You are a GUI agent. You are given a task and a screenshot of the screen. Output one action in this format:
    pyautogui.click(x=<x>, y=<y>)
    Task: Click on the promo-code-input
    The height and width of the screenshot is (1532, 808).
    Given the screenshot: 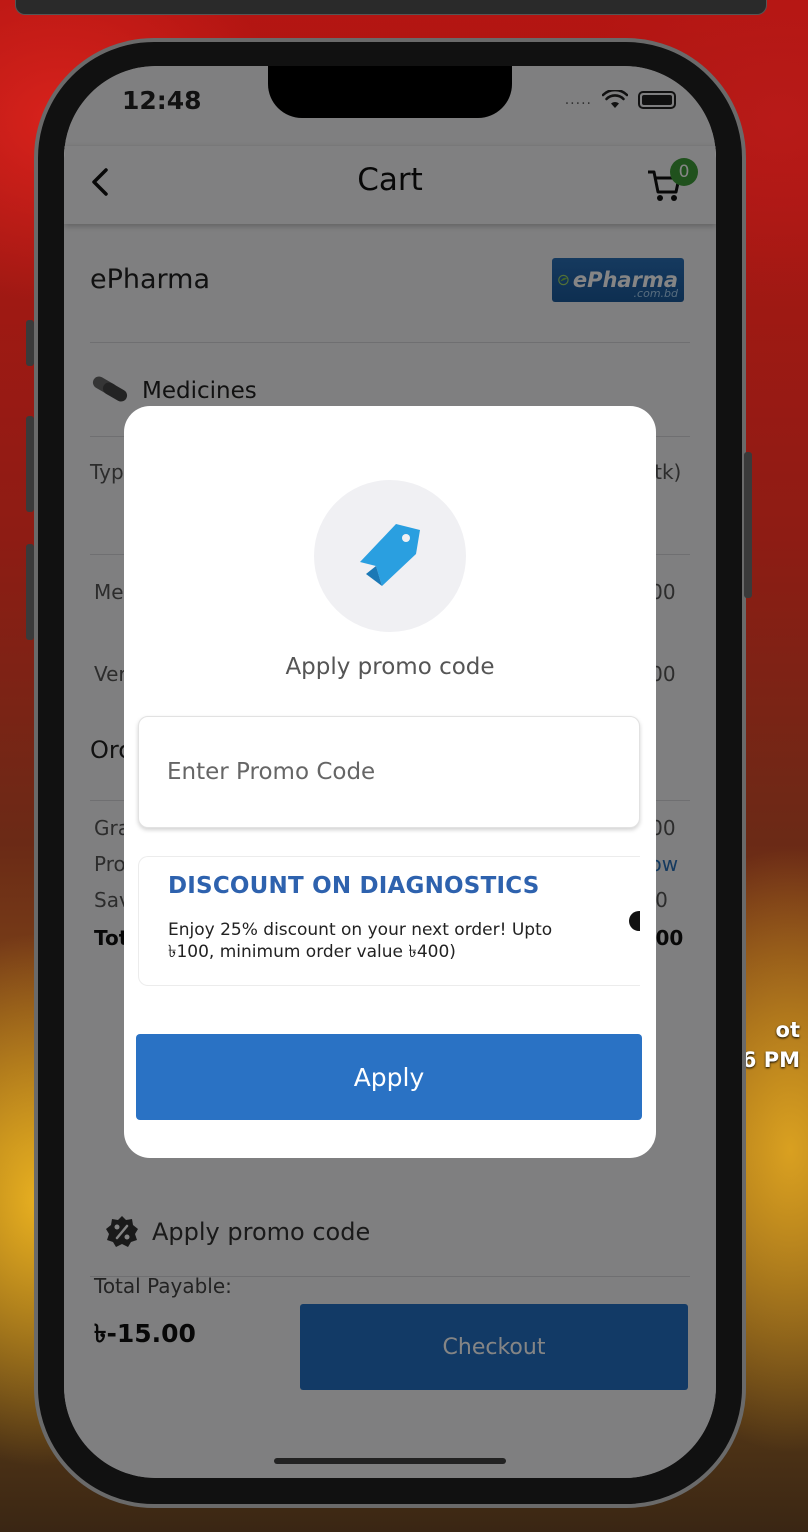 What is the action you would take?
    pyautogui.click(x=389, y=772)
    